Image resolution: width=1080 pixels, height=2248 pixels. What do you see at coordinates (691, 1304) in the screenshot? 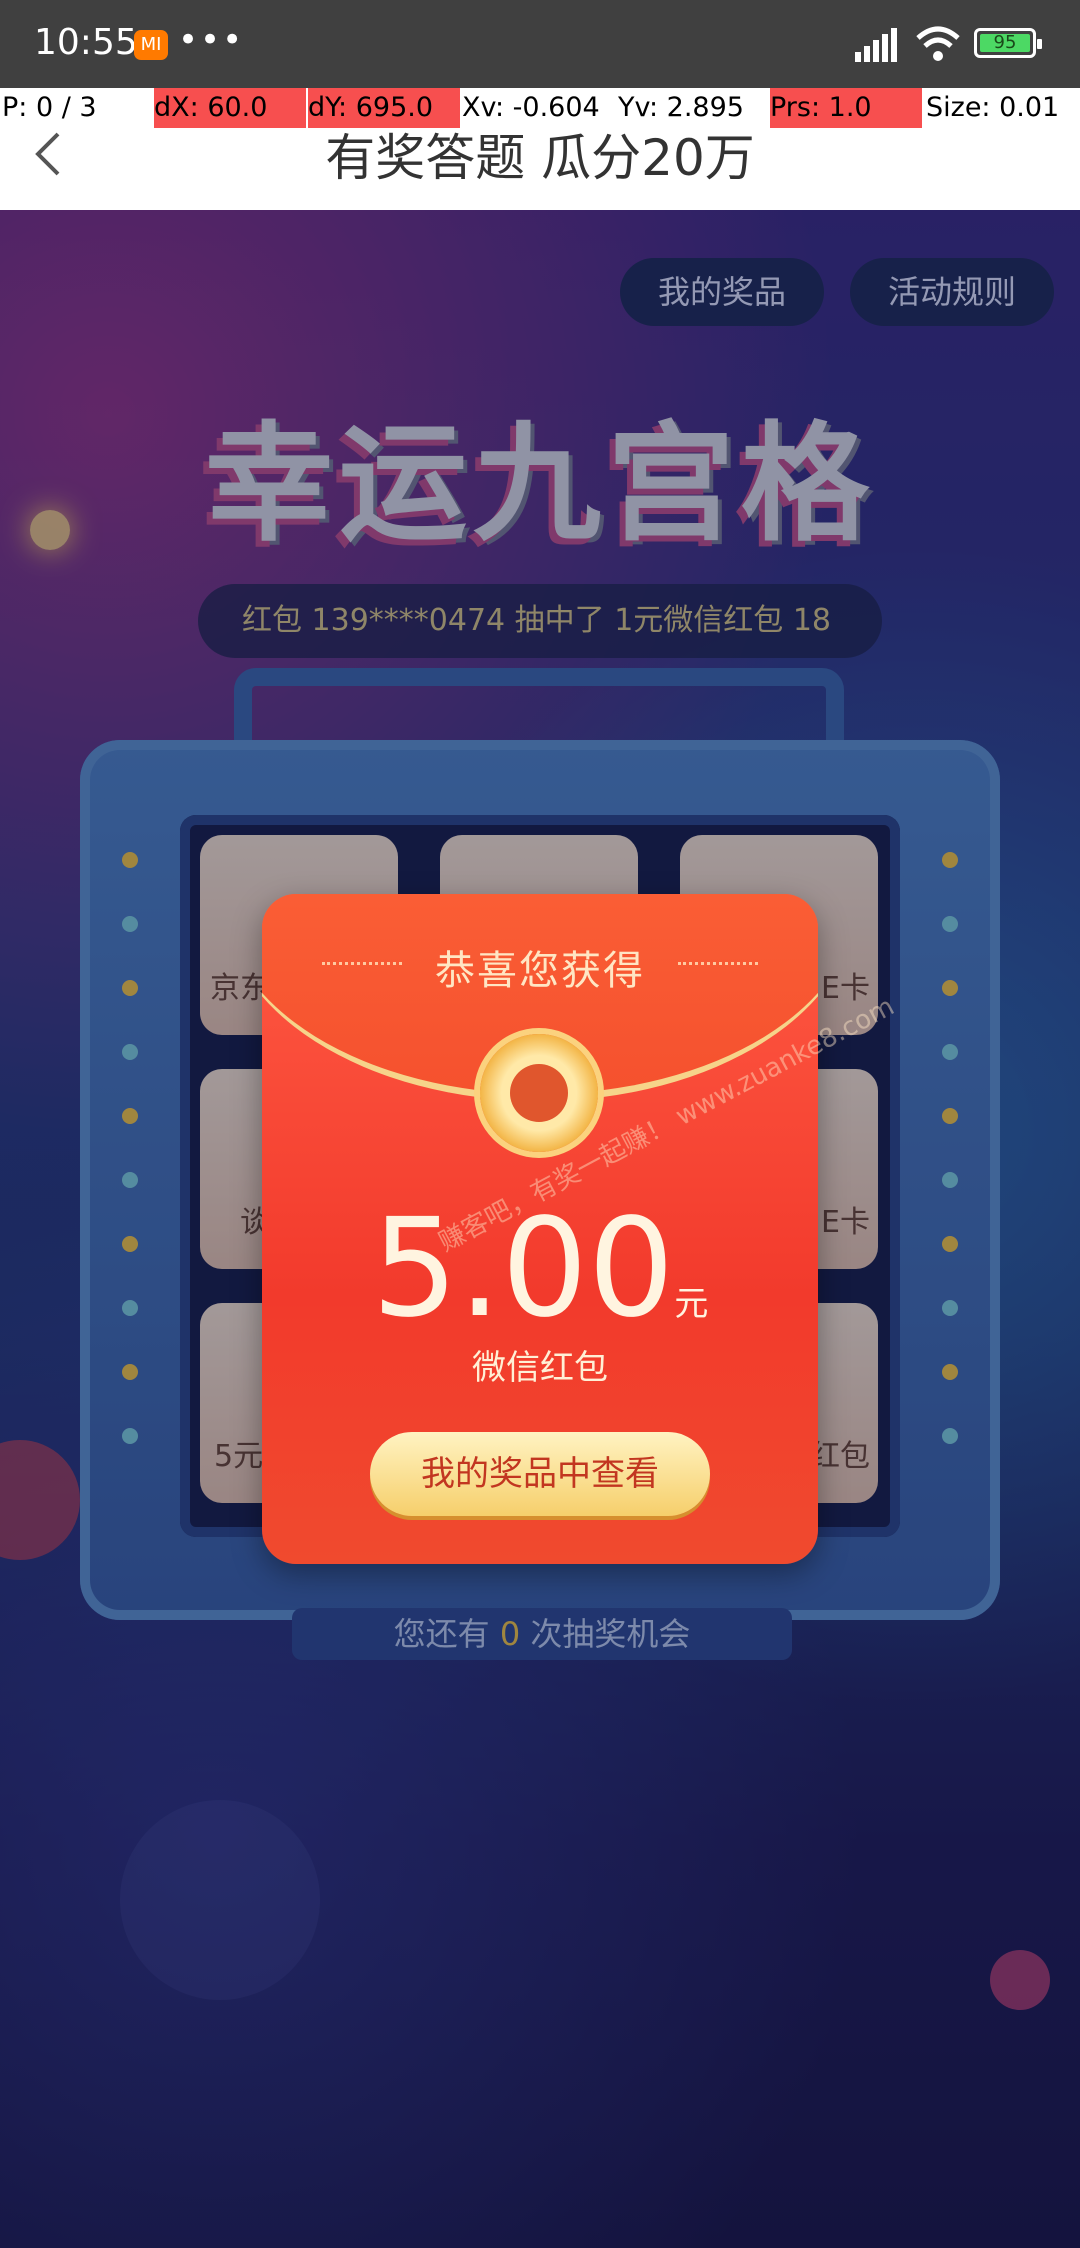
I see `amount-unit: 元` at bounding box center [691, 1304].